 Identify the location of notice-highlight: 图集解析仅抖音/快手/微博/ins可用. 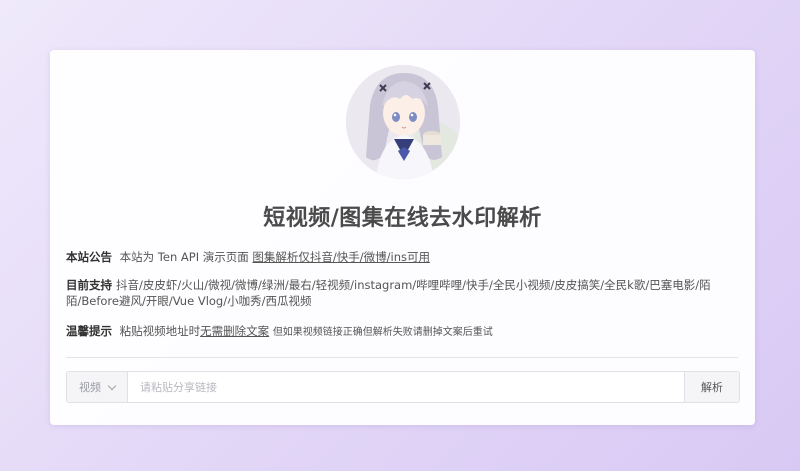
(341, 257).